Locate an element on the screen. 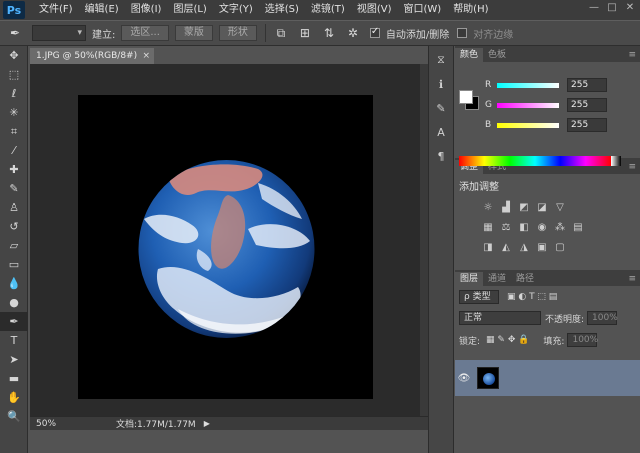  color-lookup-icon: ▤ is located at coordinates (578, 227).